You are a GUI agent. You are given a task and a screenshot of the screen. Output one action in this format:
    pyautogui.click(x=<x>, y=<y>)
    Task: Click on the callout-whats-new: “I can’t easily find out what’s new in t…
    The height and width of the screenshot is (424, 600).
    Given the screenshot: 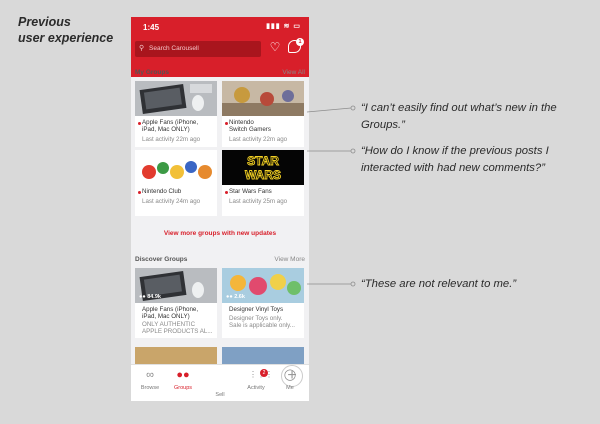 What is the action you would take?
    pyautogui.click(x=459, y=117)
    